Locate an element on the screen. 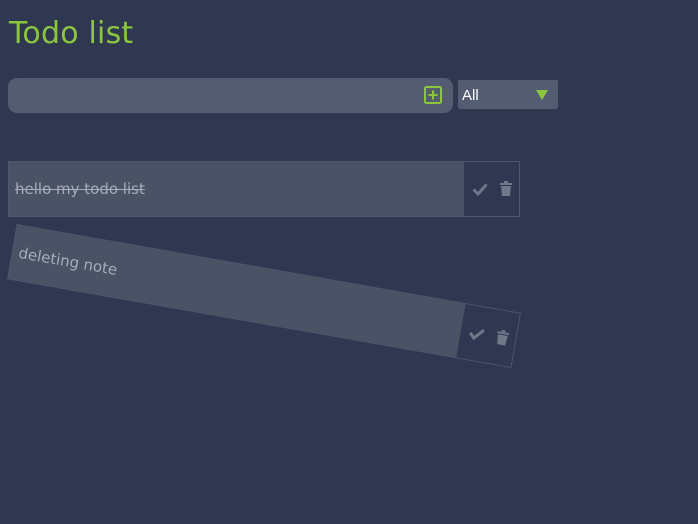 The width and height of the screenshot is (698, 524). filter-selected-value: All is located at coordinates (470, 95).